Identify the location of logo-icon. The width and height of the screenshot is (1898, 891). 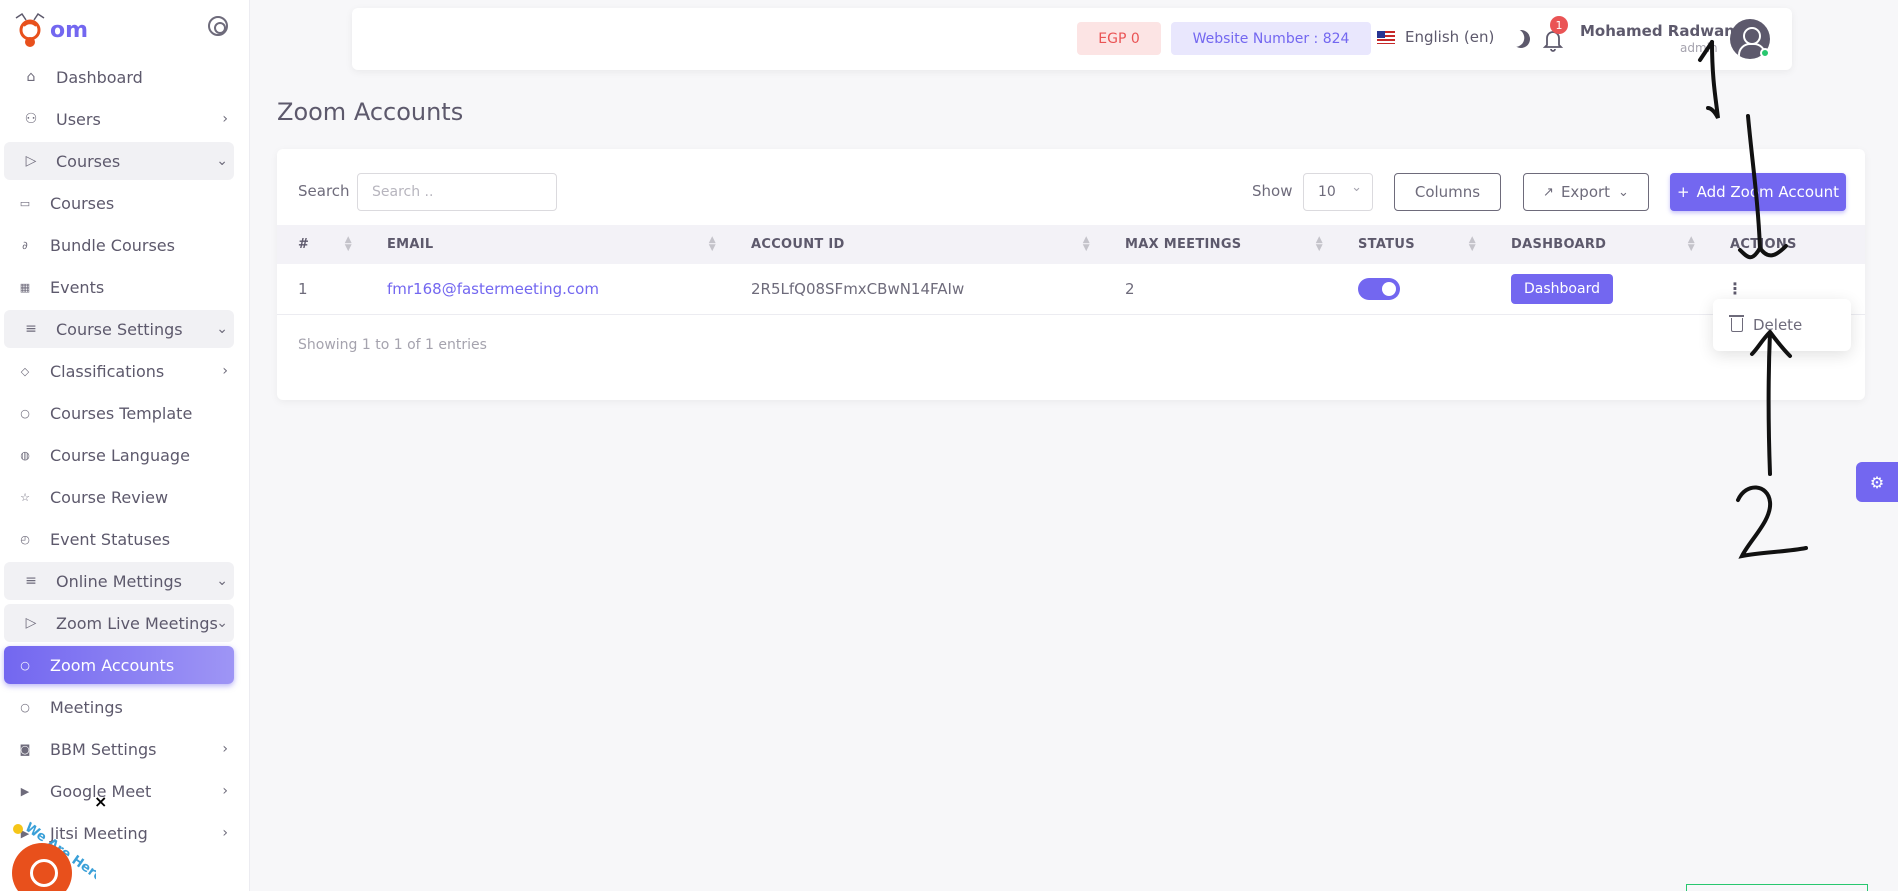
(30, 29).